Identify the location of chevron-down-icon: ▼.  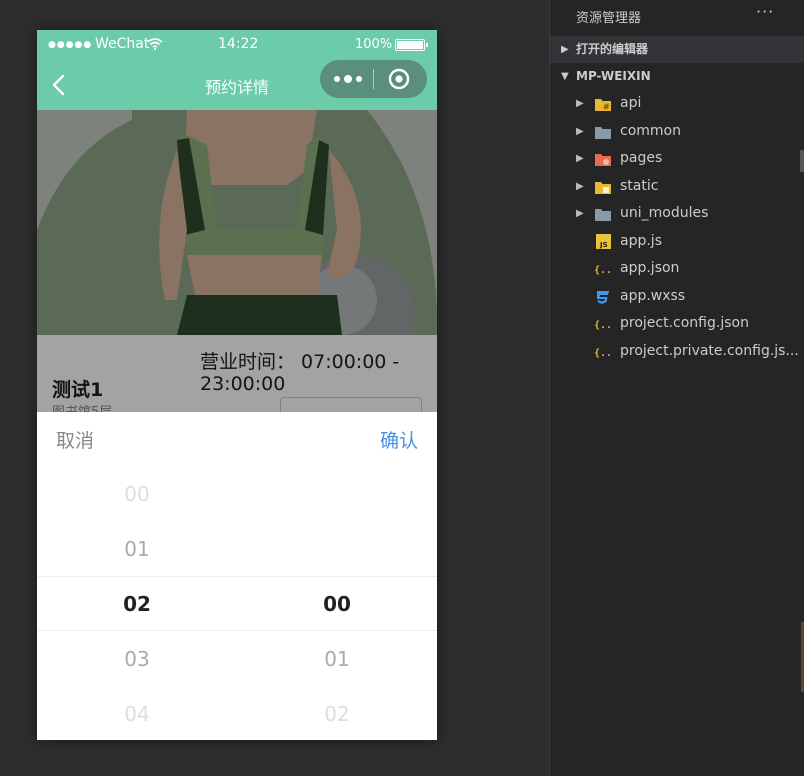
(565, 76).